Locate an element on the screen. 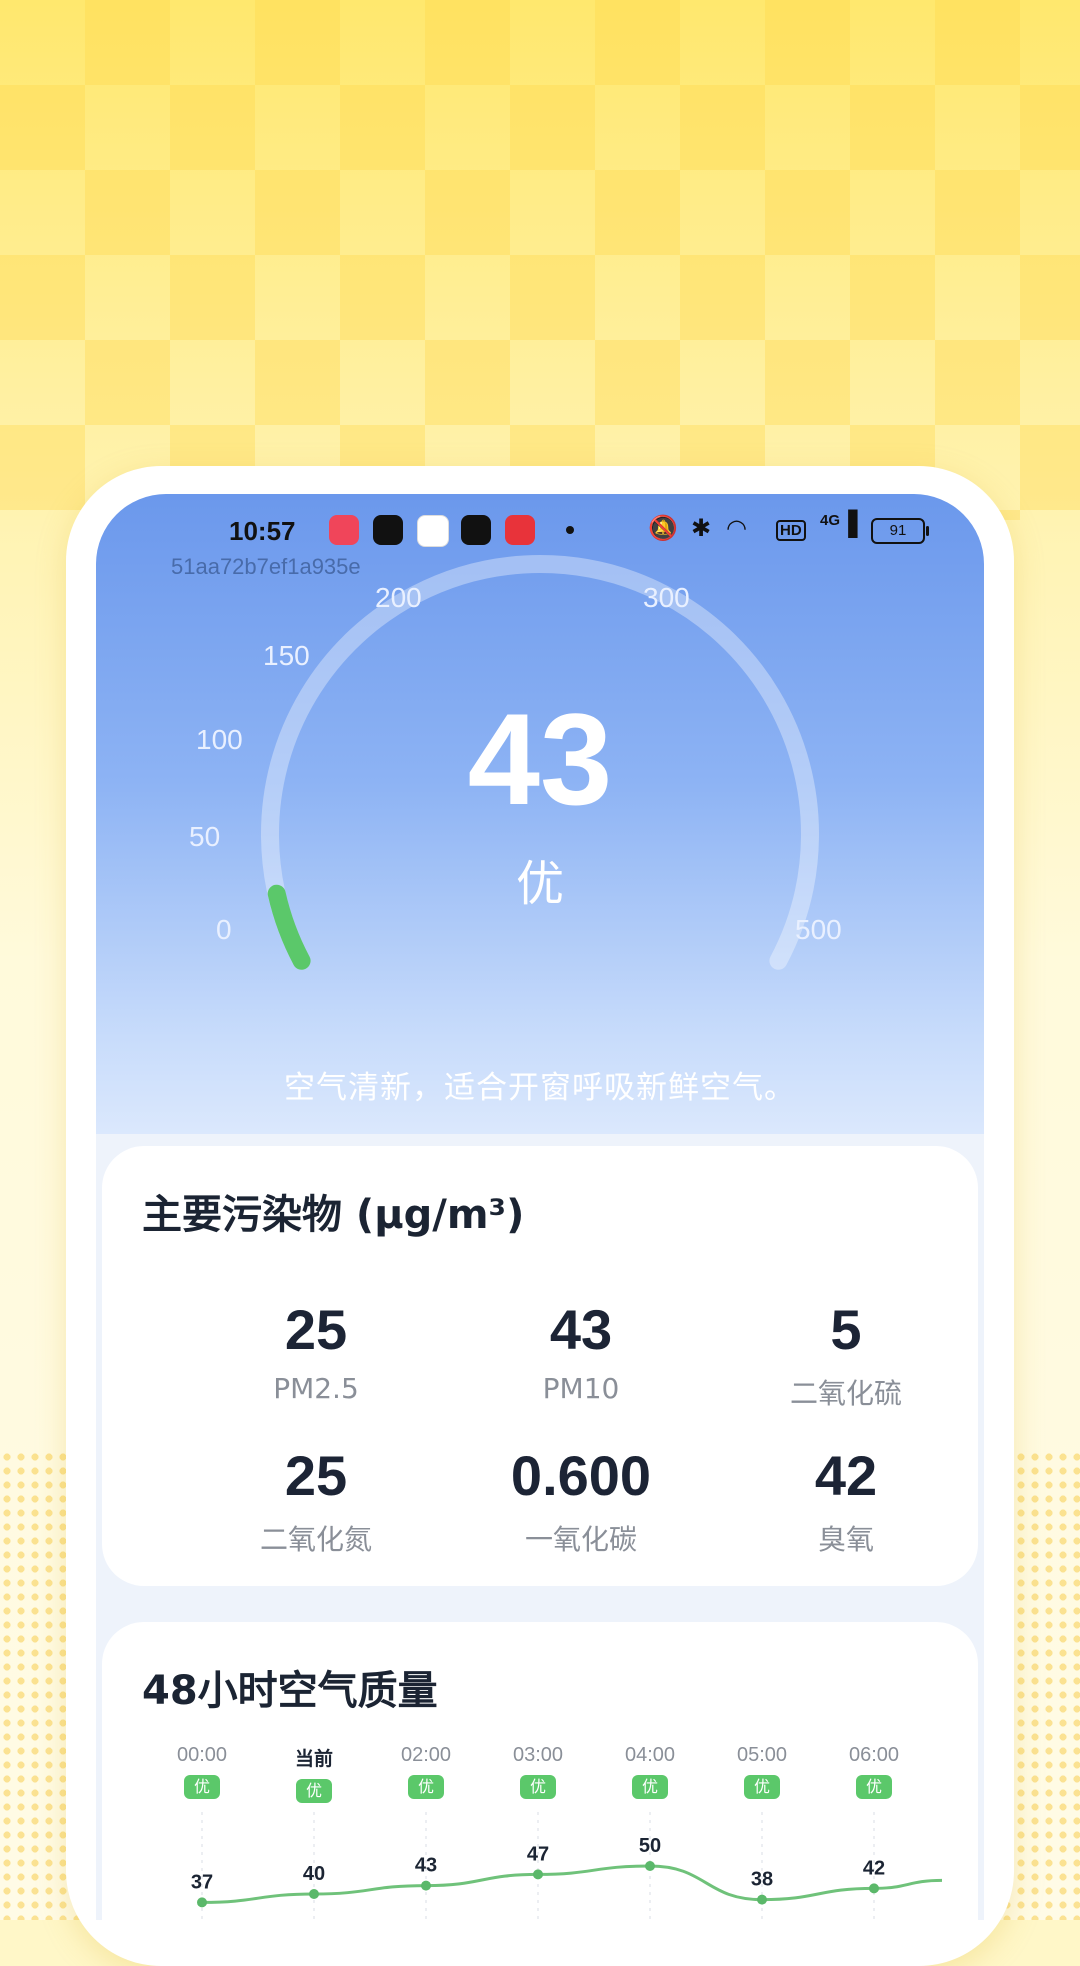 This screenshot has height=1966, width=1080. pollutant-co: 0.600 一氧化碳 is located at coordinates (581, 1503).